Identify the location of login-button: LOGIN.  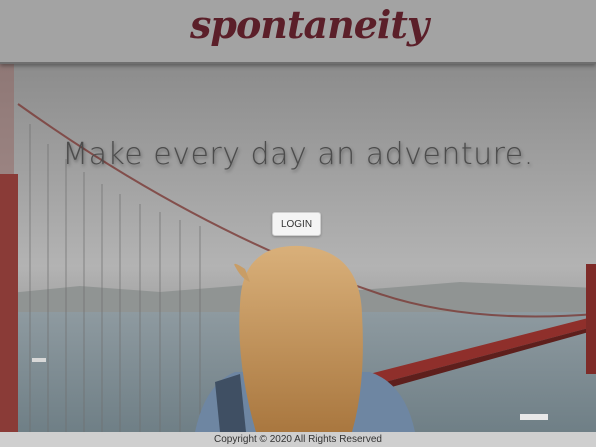
(296, 224).